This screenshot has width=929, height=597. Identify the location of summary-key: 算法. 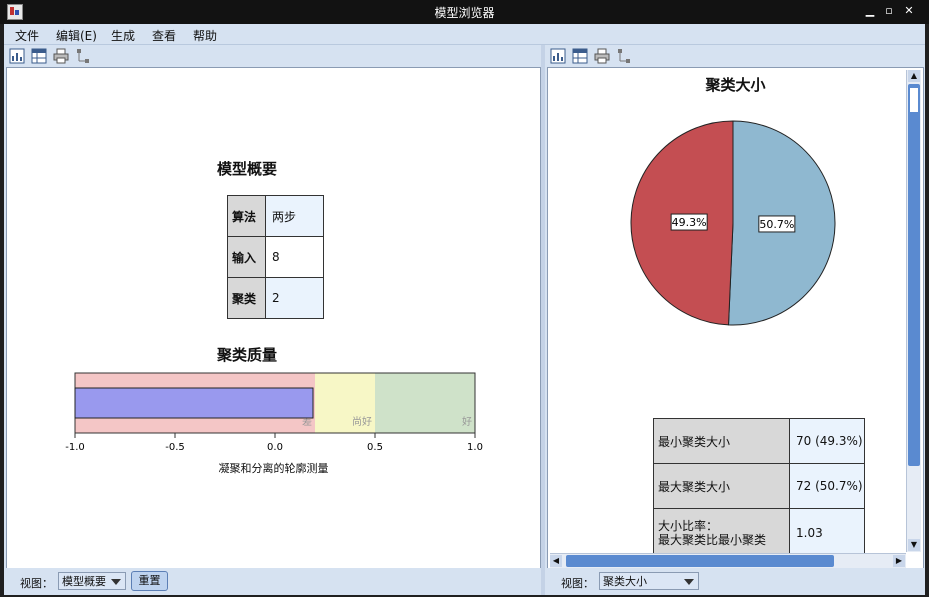
(246, 216).